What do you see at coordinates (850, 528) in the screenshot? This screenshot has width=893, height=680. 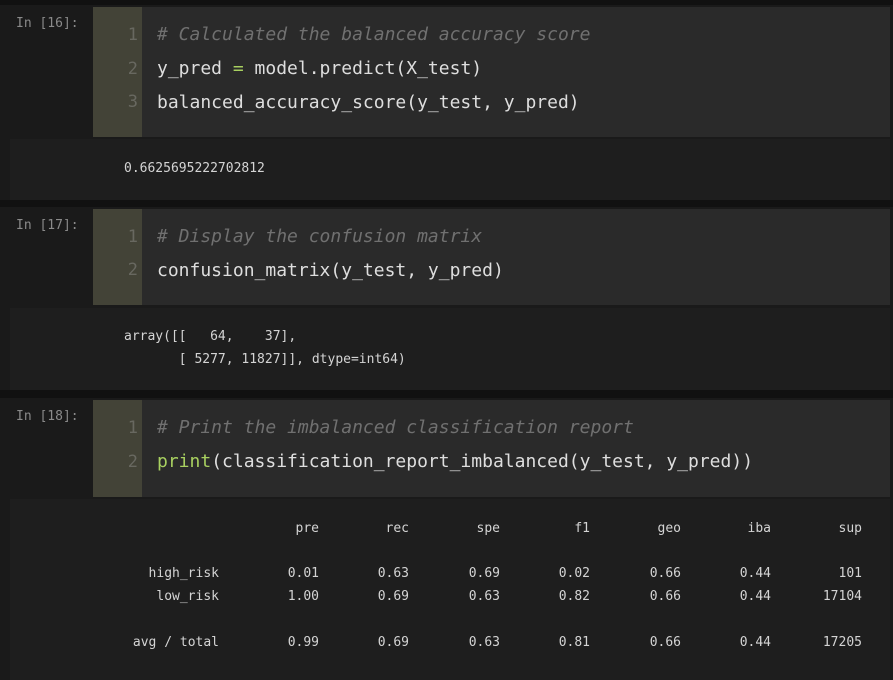 I see `report-header: sup` at bounding box center [850, 528].